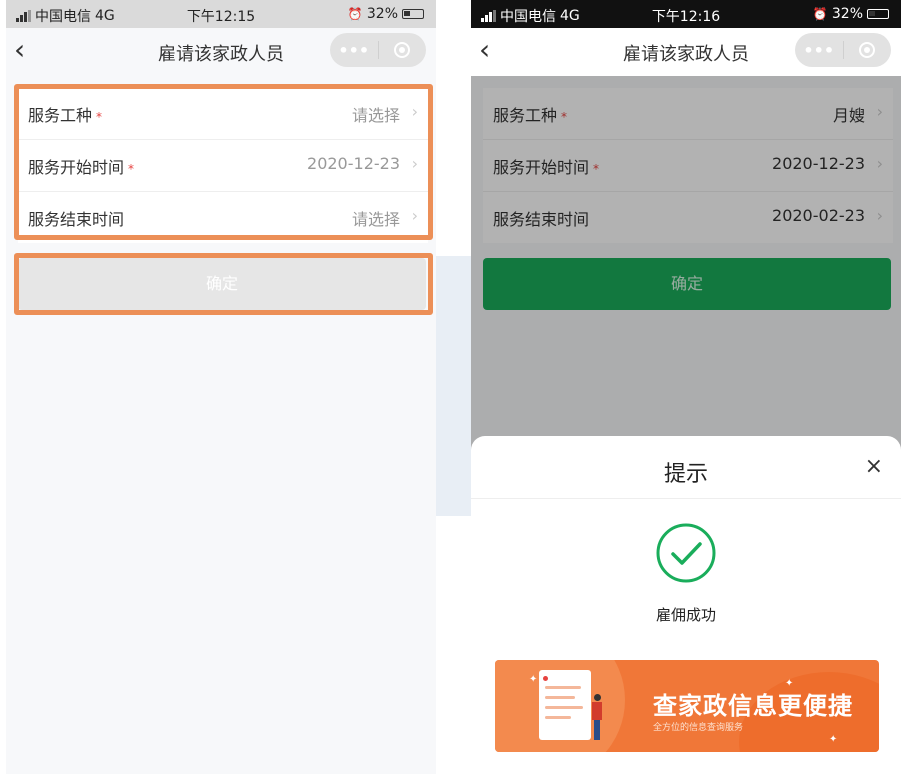 Image resolution: width=906 pixels, height=774 pixels. I want to click on highlight-box-confirm, so click(223, 284).